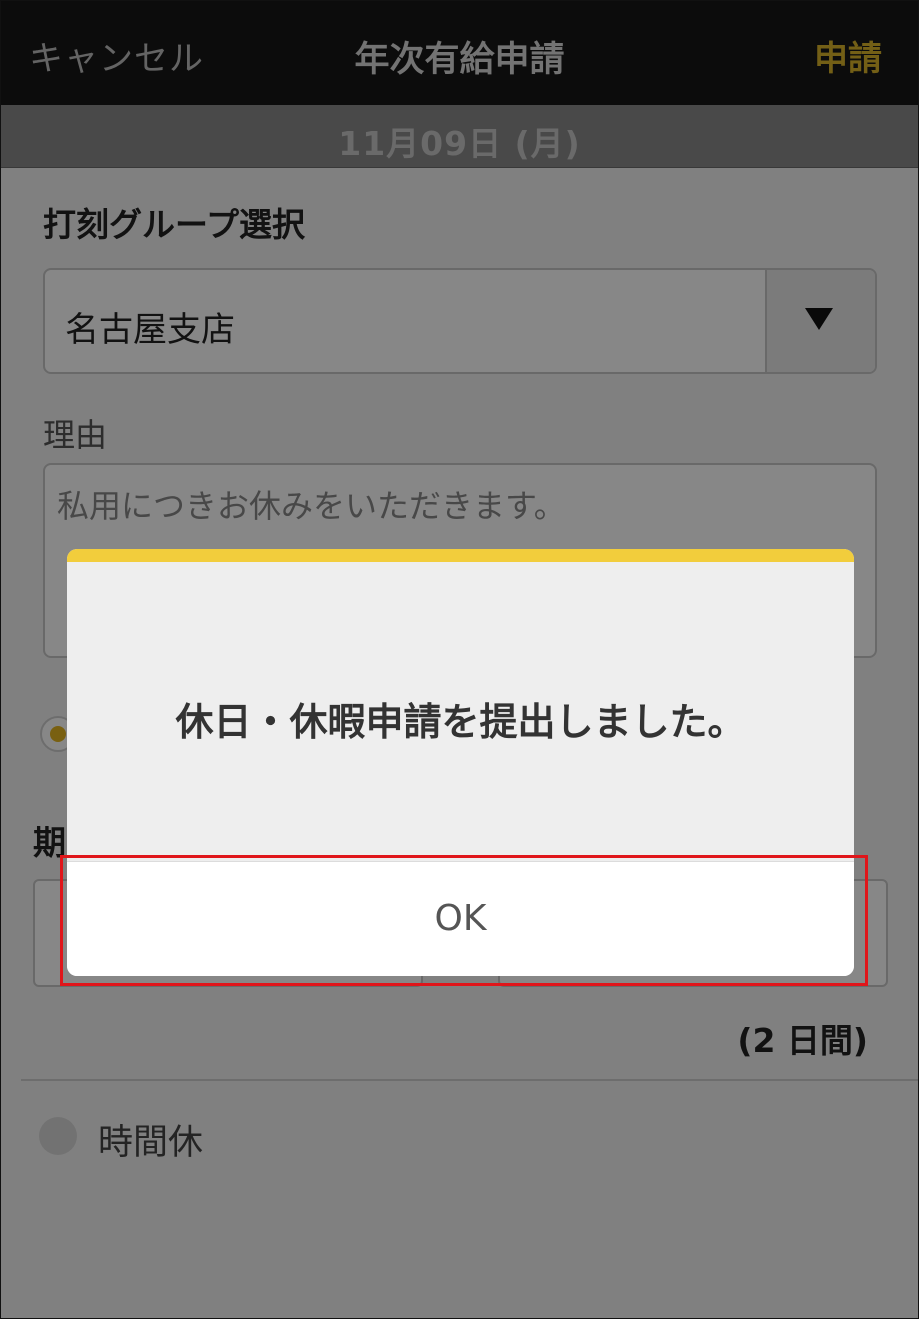 Image resolution: width=919 pixels, height=1319 pixels. I want to click on dialog-accent-bar, so click(460, 555).